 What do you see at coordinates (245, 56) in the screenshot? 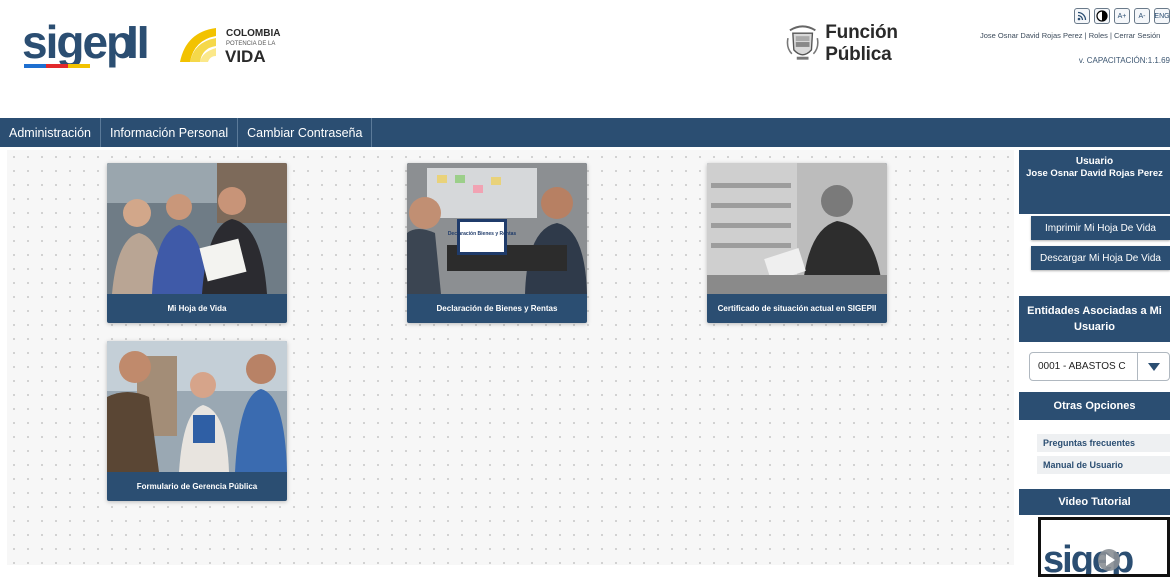
I see `colombia-line3: VIDA` at bounding box center [245, 56].